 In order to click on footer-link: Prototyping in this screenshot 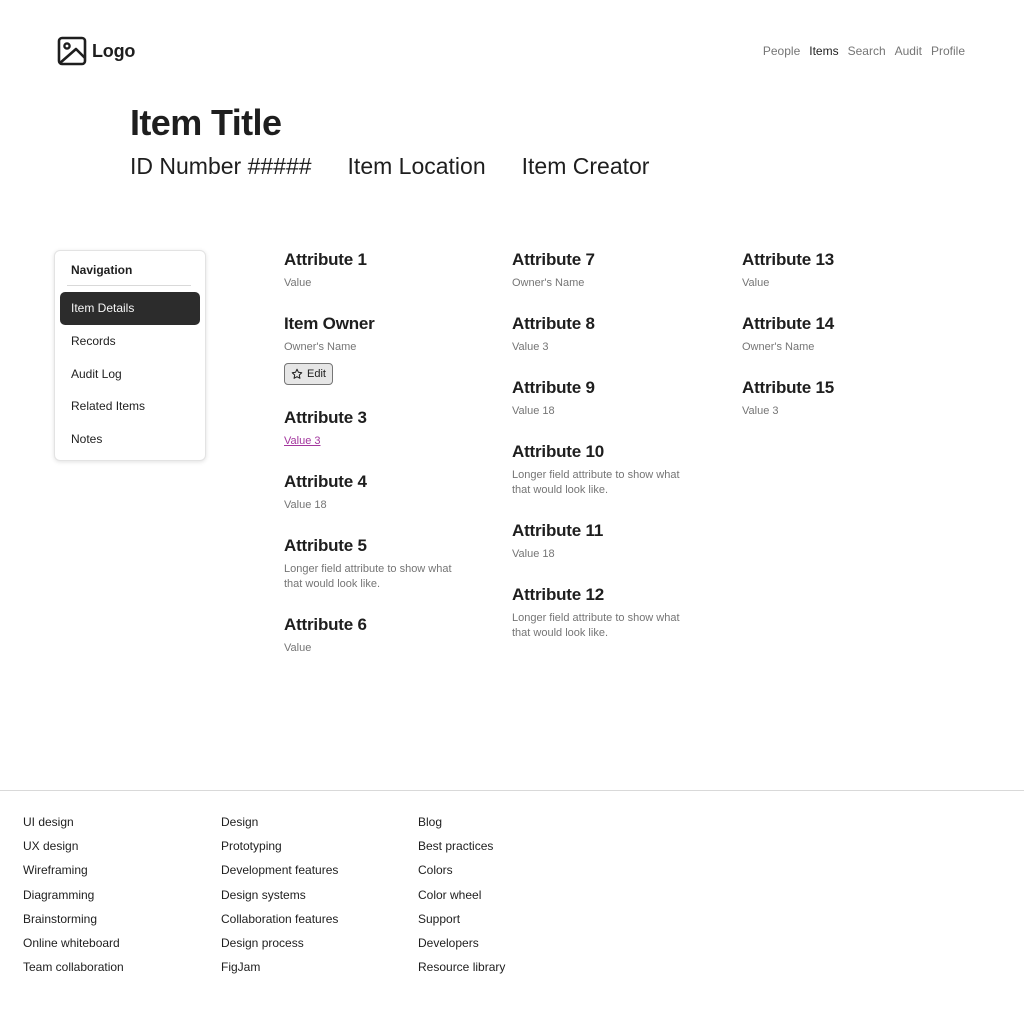, I will do `click(279, 846)`.